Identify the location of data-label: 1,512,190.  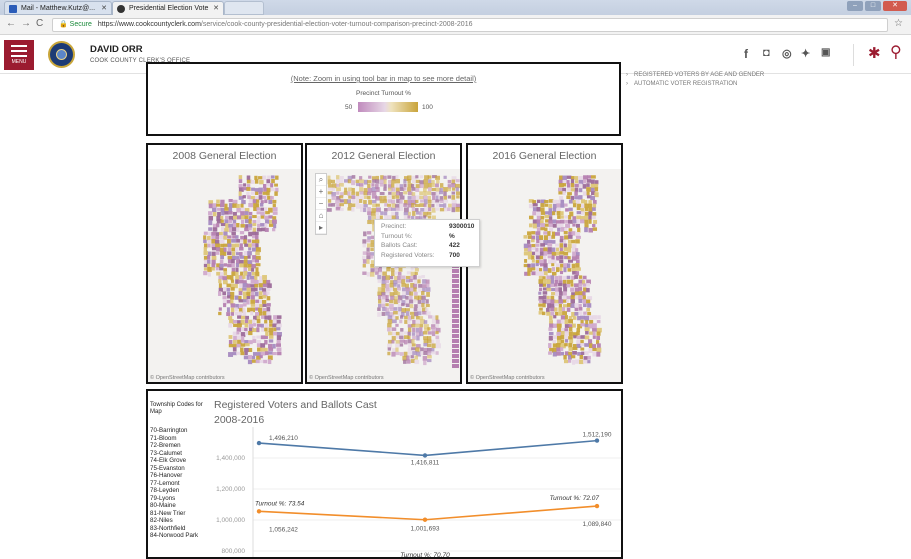
(597, 435).